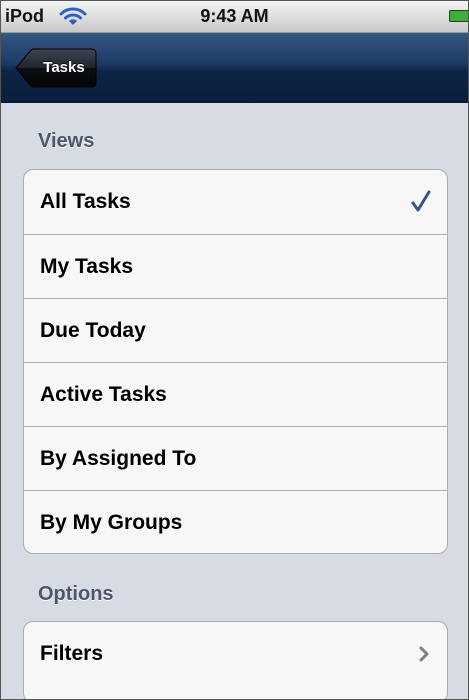 The height and width of the screenshot is (700, 469). I want to click on options-list: Filters, so click(235, 660).